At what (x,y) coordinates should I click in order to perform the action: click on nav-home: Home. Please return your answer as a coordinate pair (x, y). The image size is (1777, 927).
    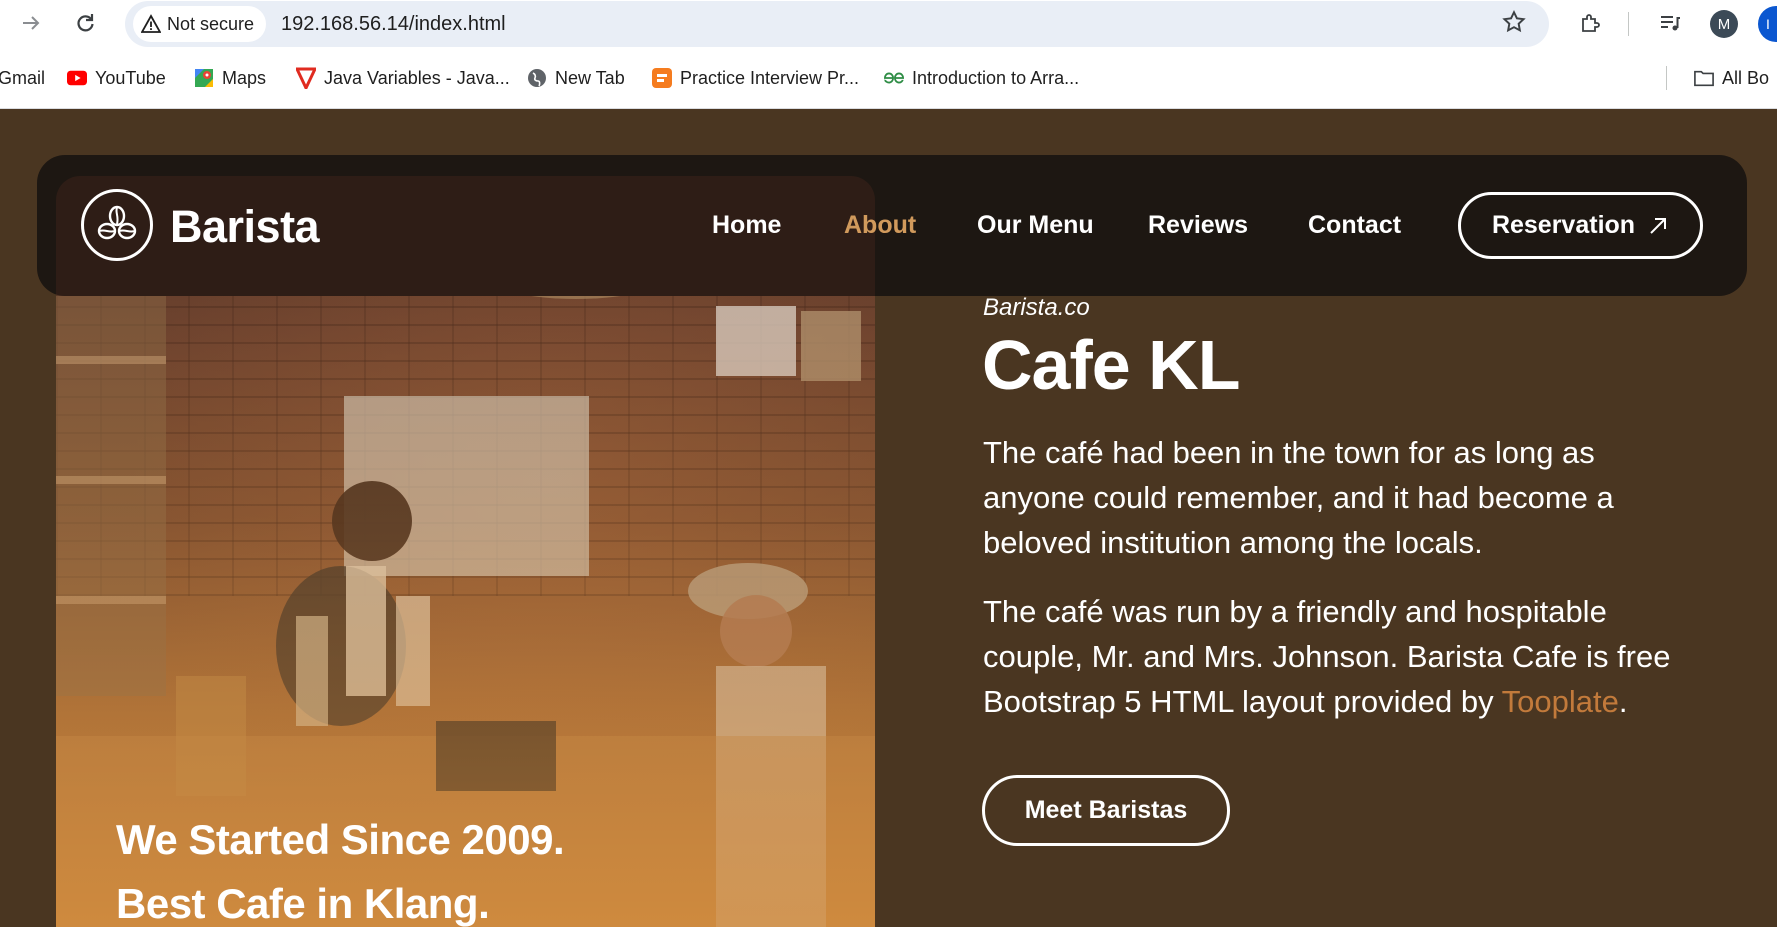
    Looking at the image, I should click on (746, 225).